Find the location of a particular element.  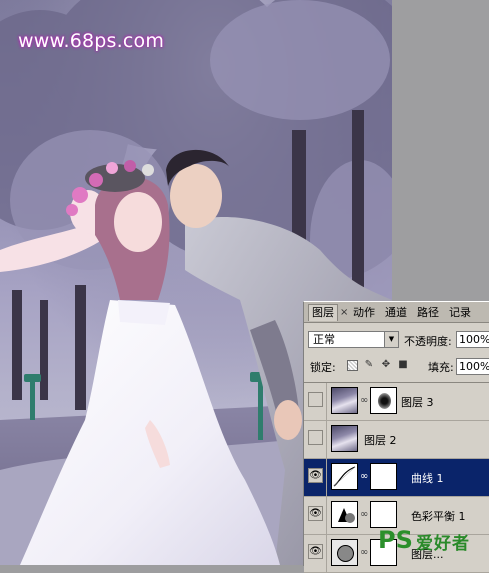

fill-input: 100% is located at coordinates (472, 366).